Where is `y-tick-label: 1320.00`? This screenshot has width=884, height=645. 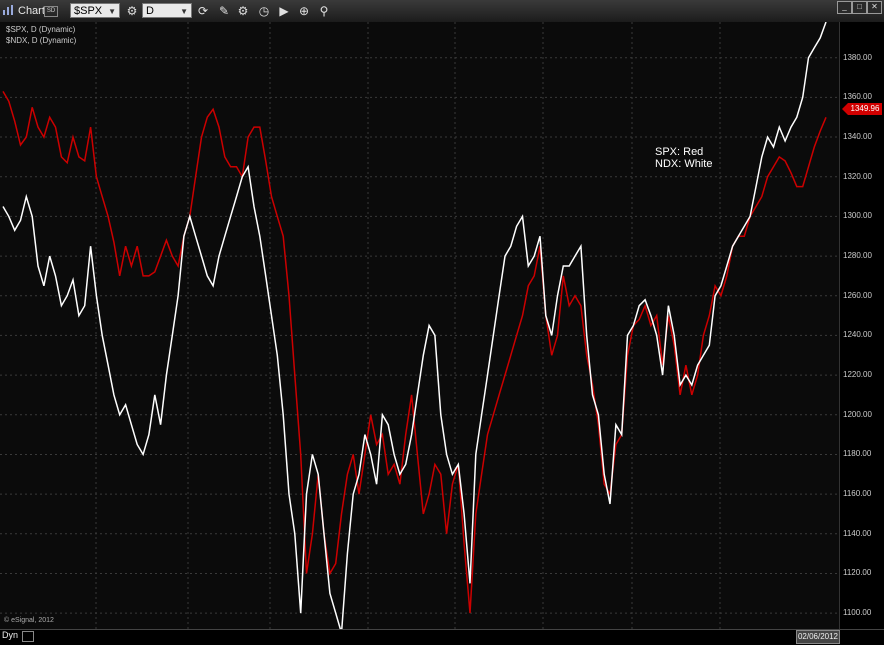
y-tick-label: 1320.00 is located at coordinates (857, 176).